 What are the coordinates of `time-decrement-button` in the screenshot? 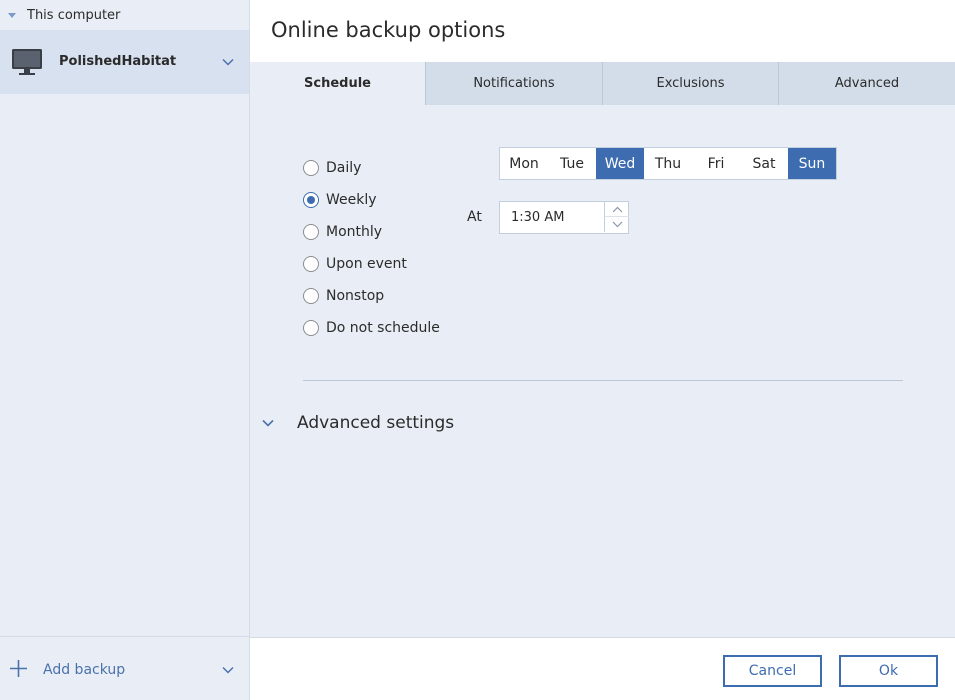 It's located at (616, 224).